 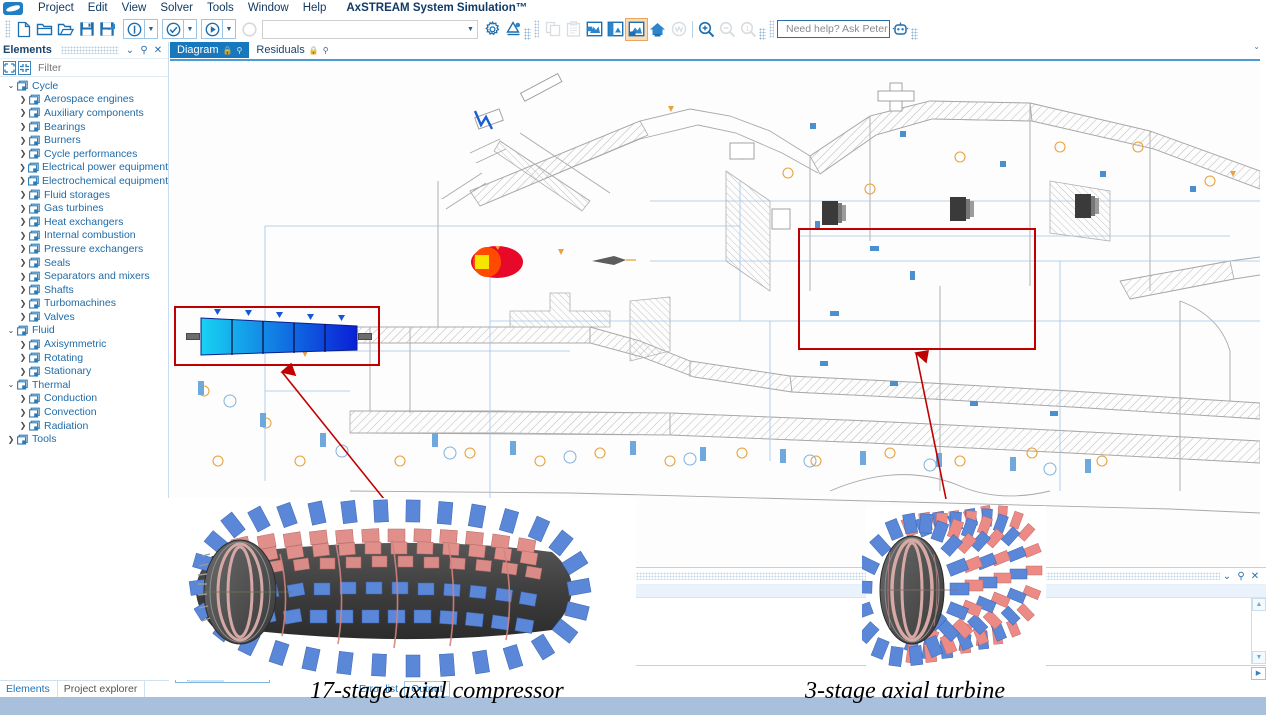 What do you see at coordinates (89, 50) in the screenshot?
I see `panel-drag-handle` at bounding box center [89, 50].